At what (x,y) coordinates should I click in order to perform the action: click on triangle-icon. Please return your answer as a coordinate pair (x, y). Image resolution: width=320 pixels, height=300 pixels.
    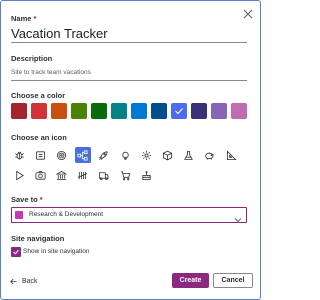
    Looking at the image, I should click on (231, 155).